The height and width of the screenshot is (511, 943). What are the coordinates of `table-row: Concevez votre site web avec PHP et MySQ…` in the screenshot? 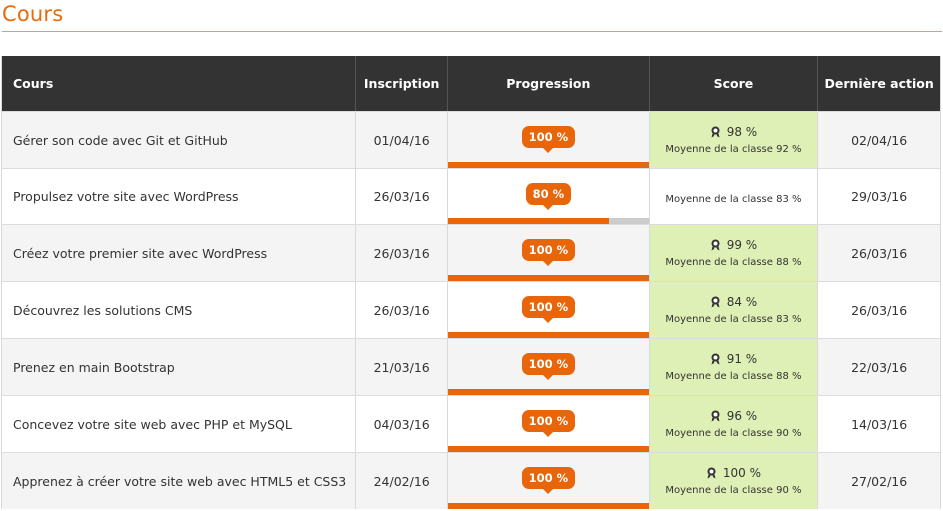 It's located at (471, 423).